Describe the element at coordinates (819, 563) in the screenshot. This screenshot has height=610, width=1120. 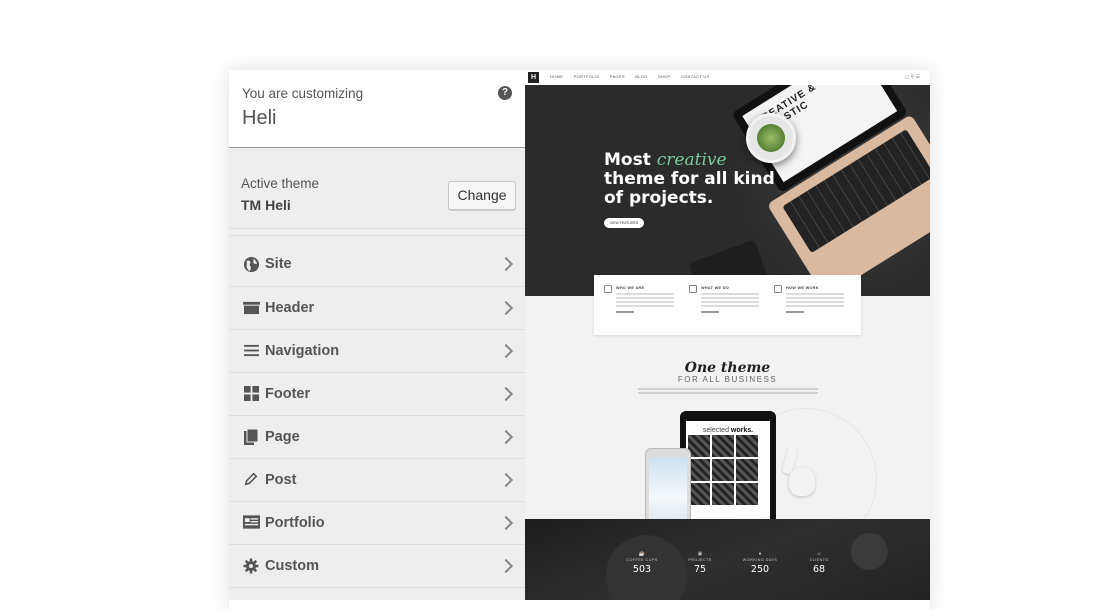
I see `stat-item: ☺ CLIENTS 68` at that location.